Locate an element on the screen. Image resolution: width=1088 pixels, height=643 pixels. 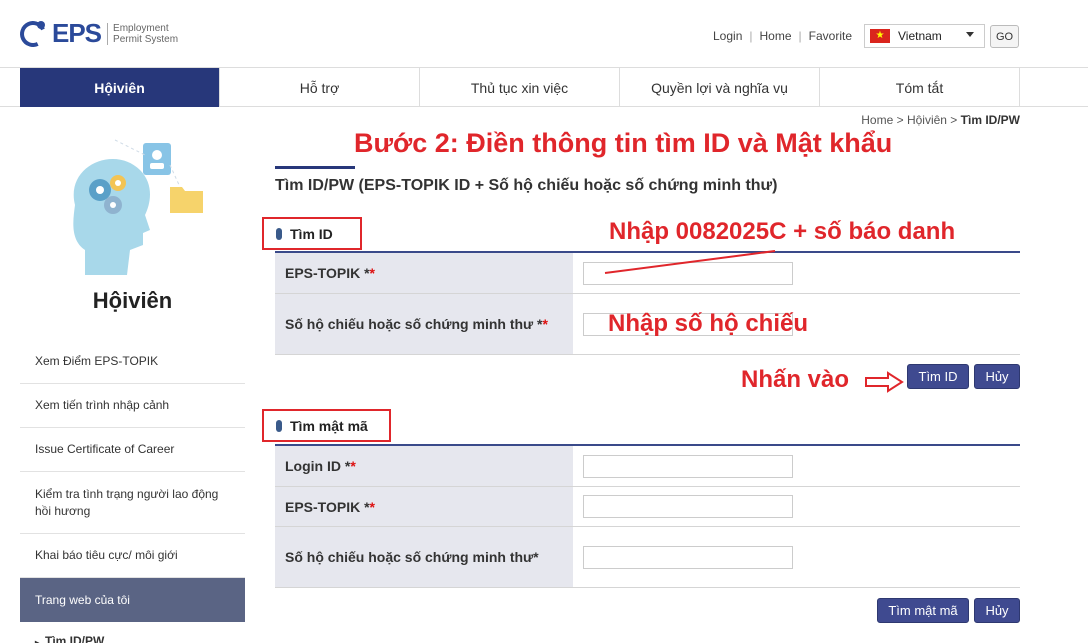
section-find-password: Tìm mật mã is located at coordinates (326, 425).